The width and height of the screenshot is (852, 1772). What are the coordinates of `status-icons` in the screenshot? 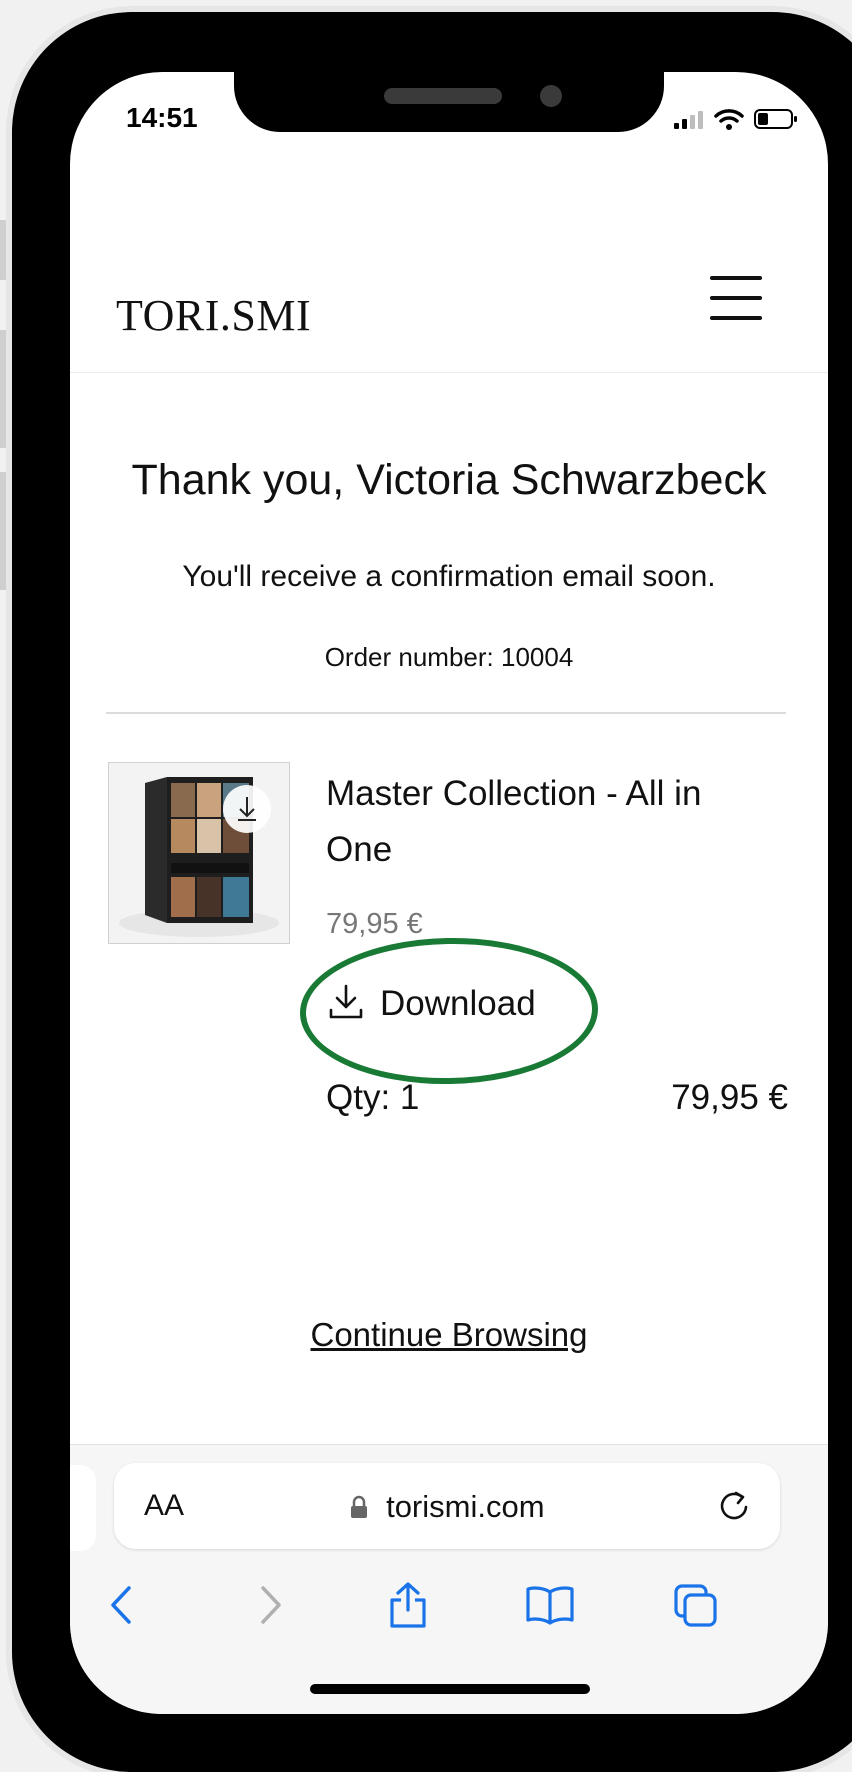 It's located at (736, 121).